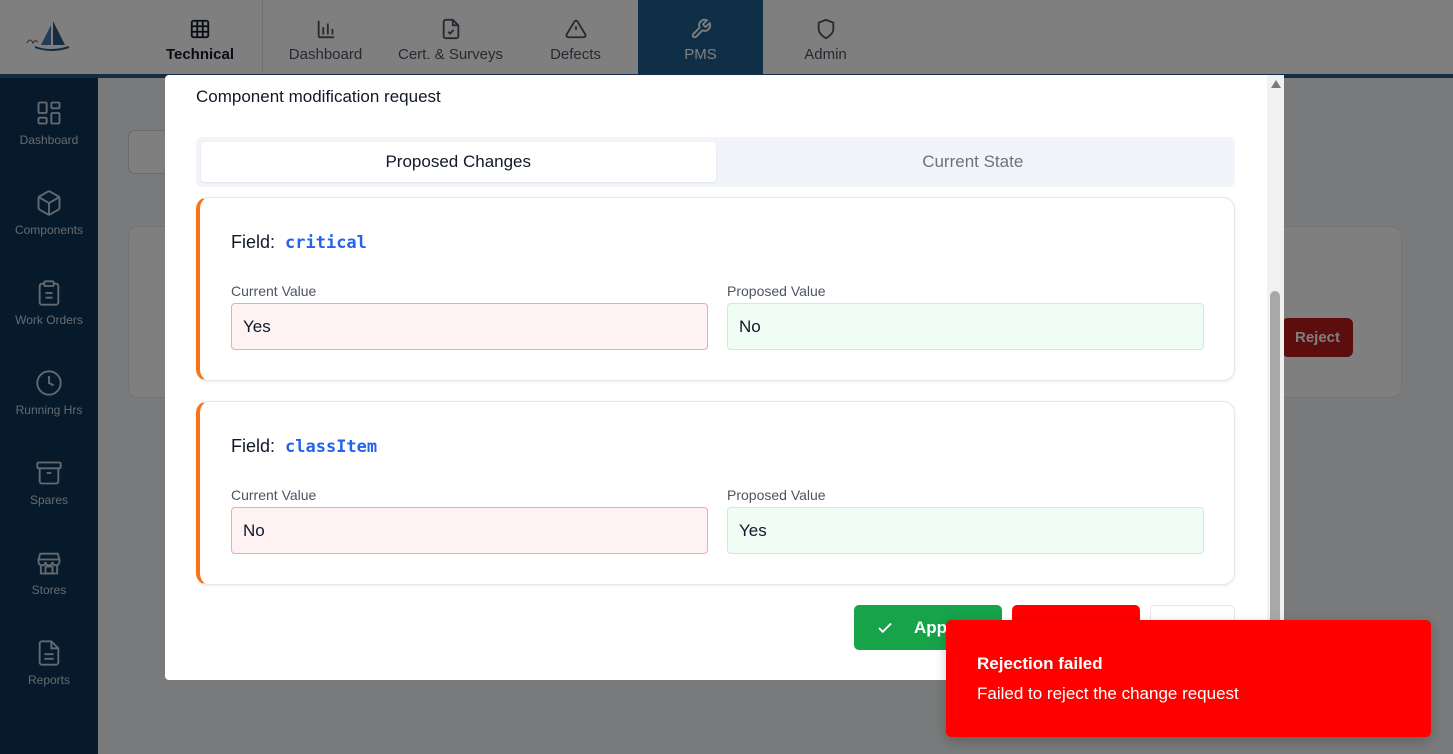  What do you see at coordinates (318, 96) in the screenshot?
I see `modal-title: Component modification request` at bounding box center [318, 96].